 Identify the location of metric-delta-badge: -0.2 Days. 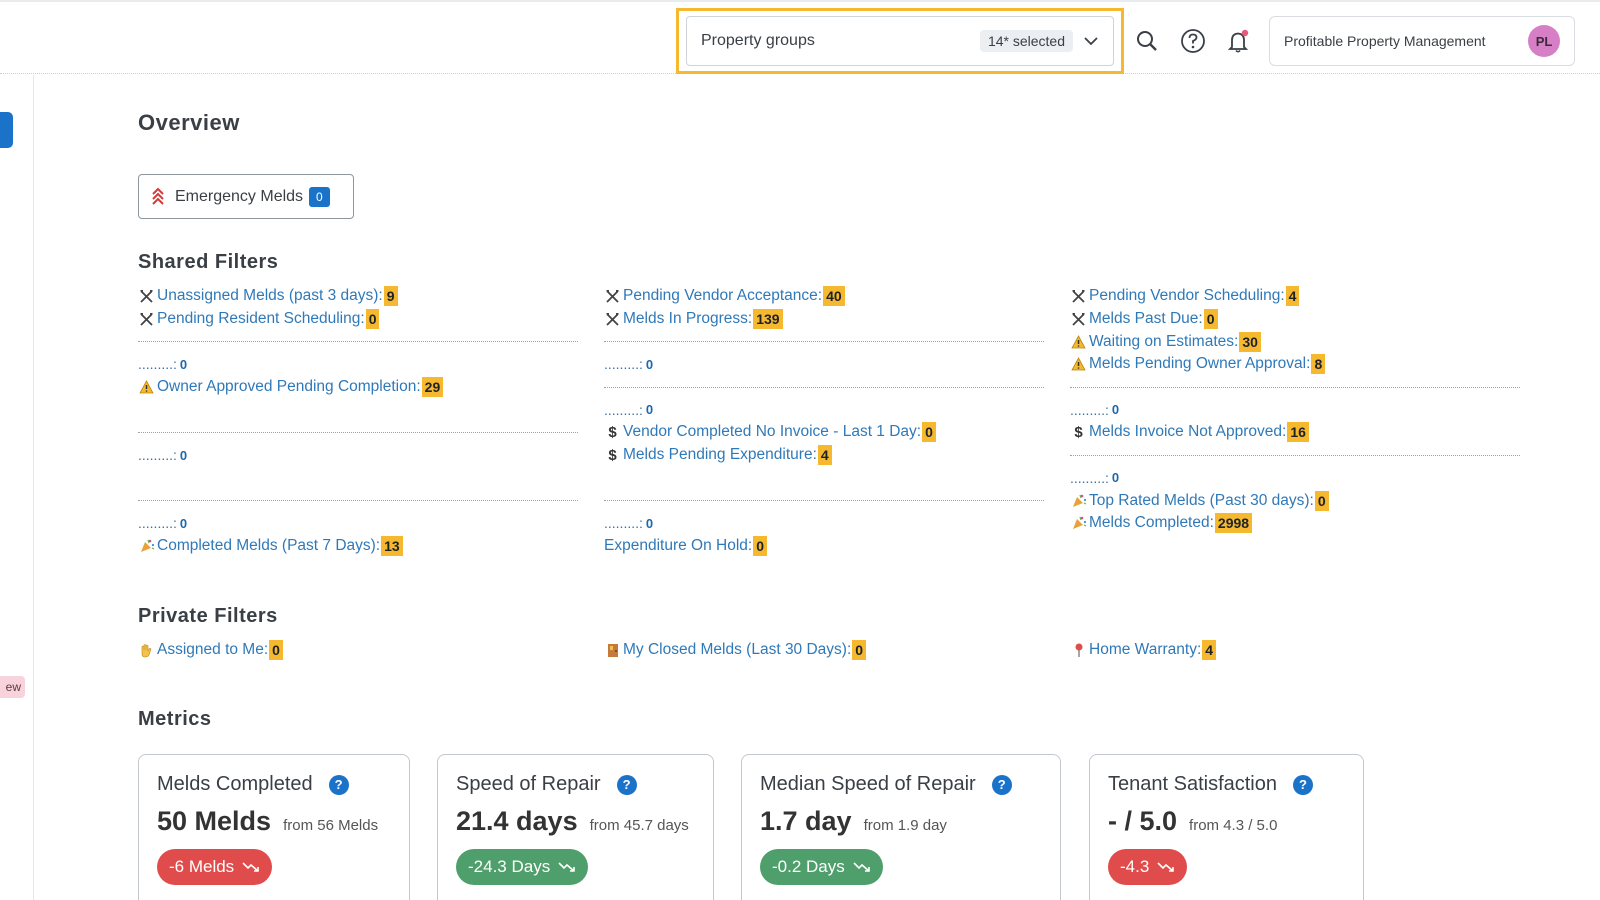
(821, 867).